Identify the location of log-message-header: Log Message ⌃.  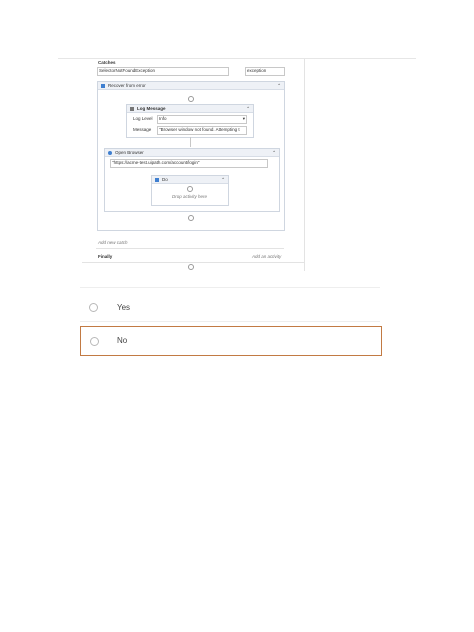
(190, 109).